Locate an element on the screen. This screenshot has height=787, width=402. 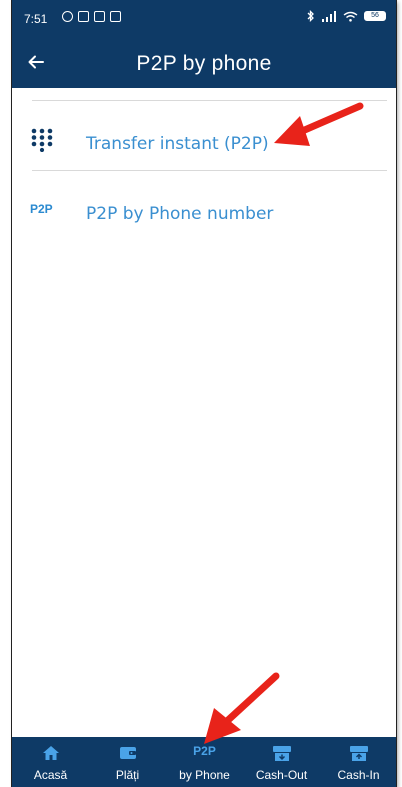
cash-in-icon is located at coordinates (358, 753).